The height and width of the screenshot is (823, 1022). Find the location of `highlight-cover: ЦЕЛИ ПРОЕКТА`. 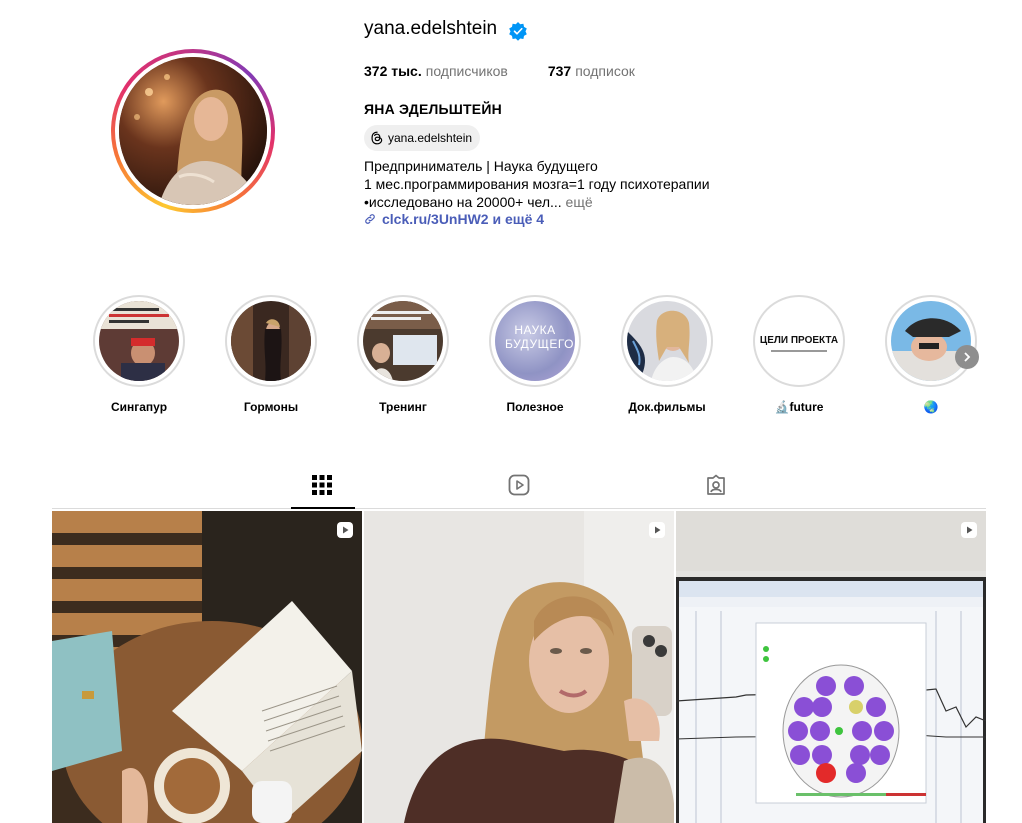

highlight-cover: ЦЕЛИ ПРОЕКТА is located at coordinates (799, 341).